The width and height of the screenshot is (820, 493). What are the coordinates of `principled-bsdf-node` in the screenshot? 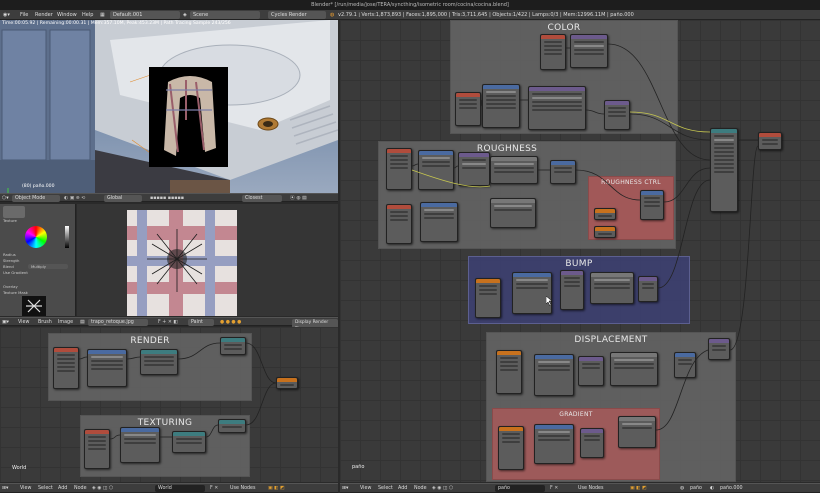 It's located at (724, 170).